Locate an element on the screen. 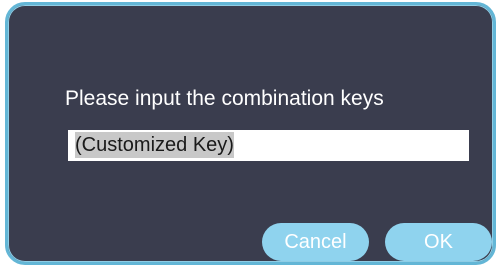 The width and height of the screenshot is (504, 269). ok-button: OK is located at coordinates (438, 242).